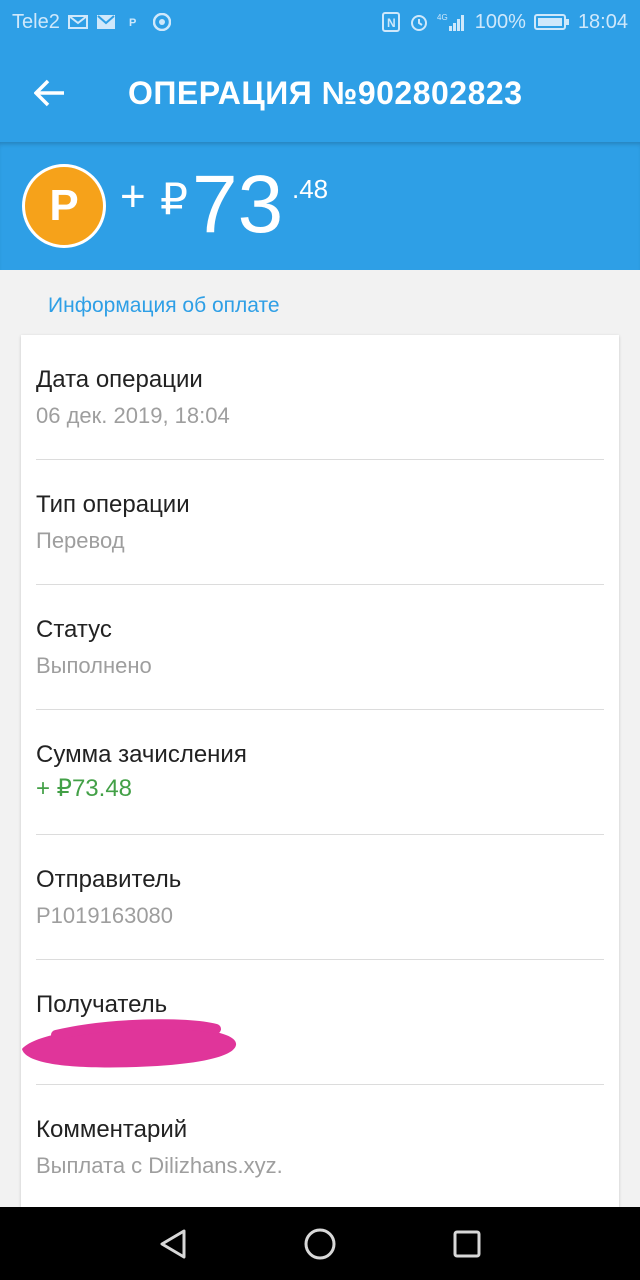 Image resolution: width=640 pixels, height=1280 pixels. I want to click on carrier-label: Tele2, so click(36, 21).